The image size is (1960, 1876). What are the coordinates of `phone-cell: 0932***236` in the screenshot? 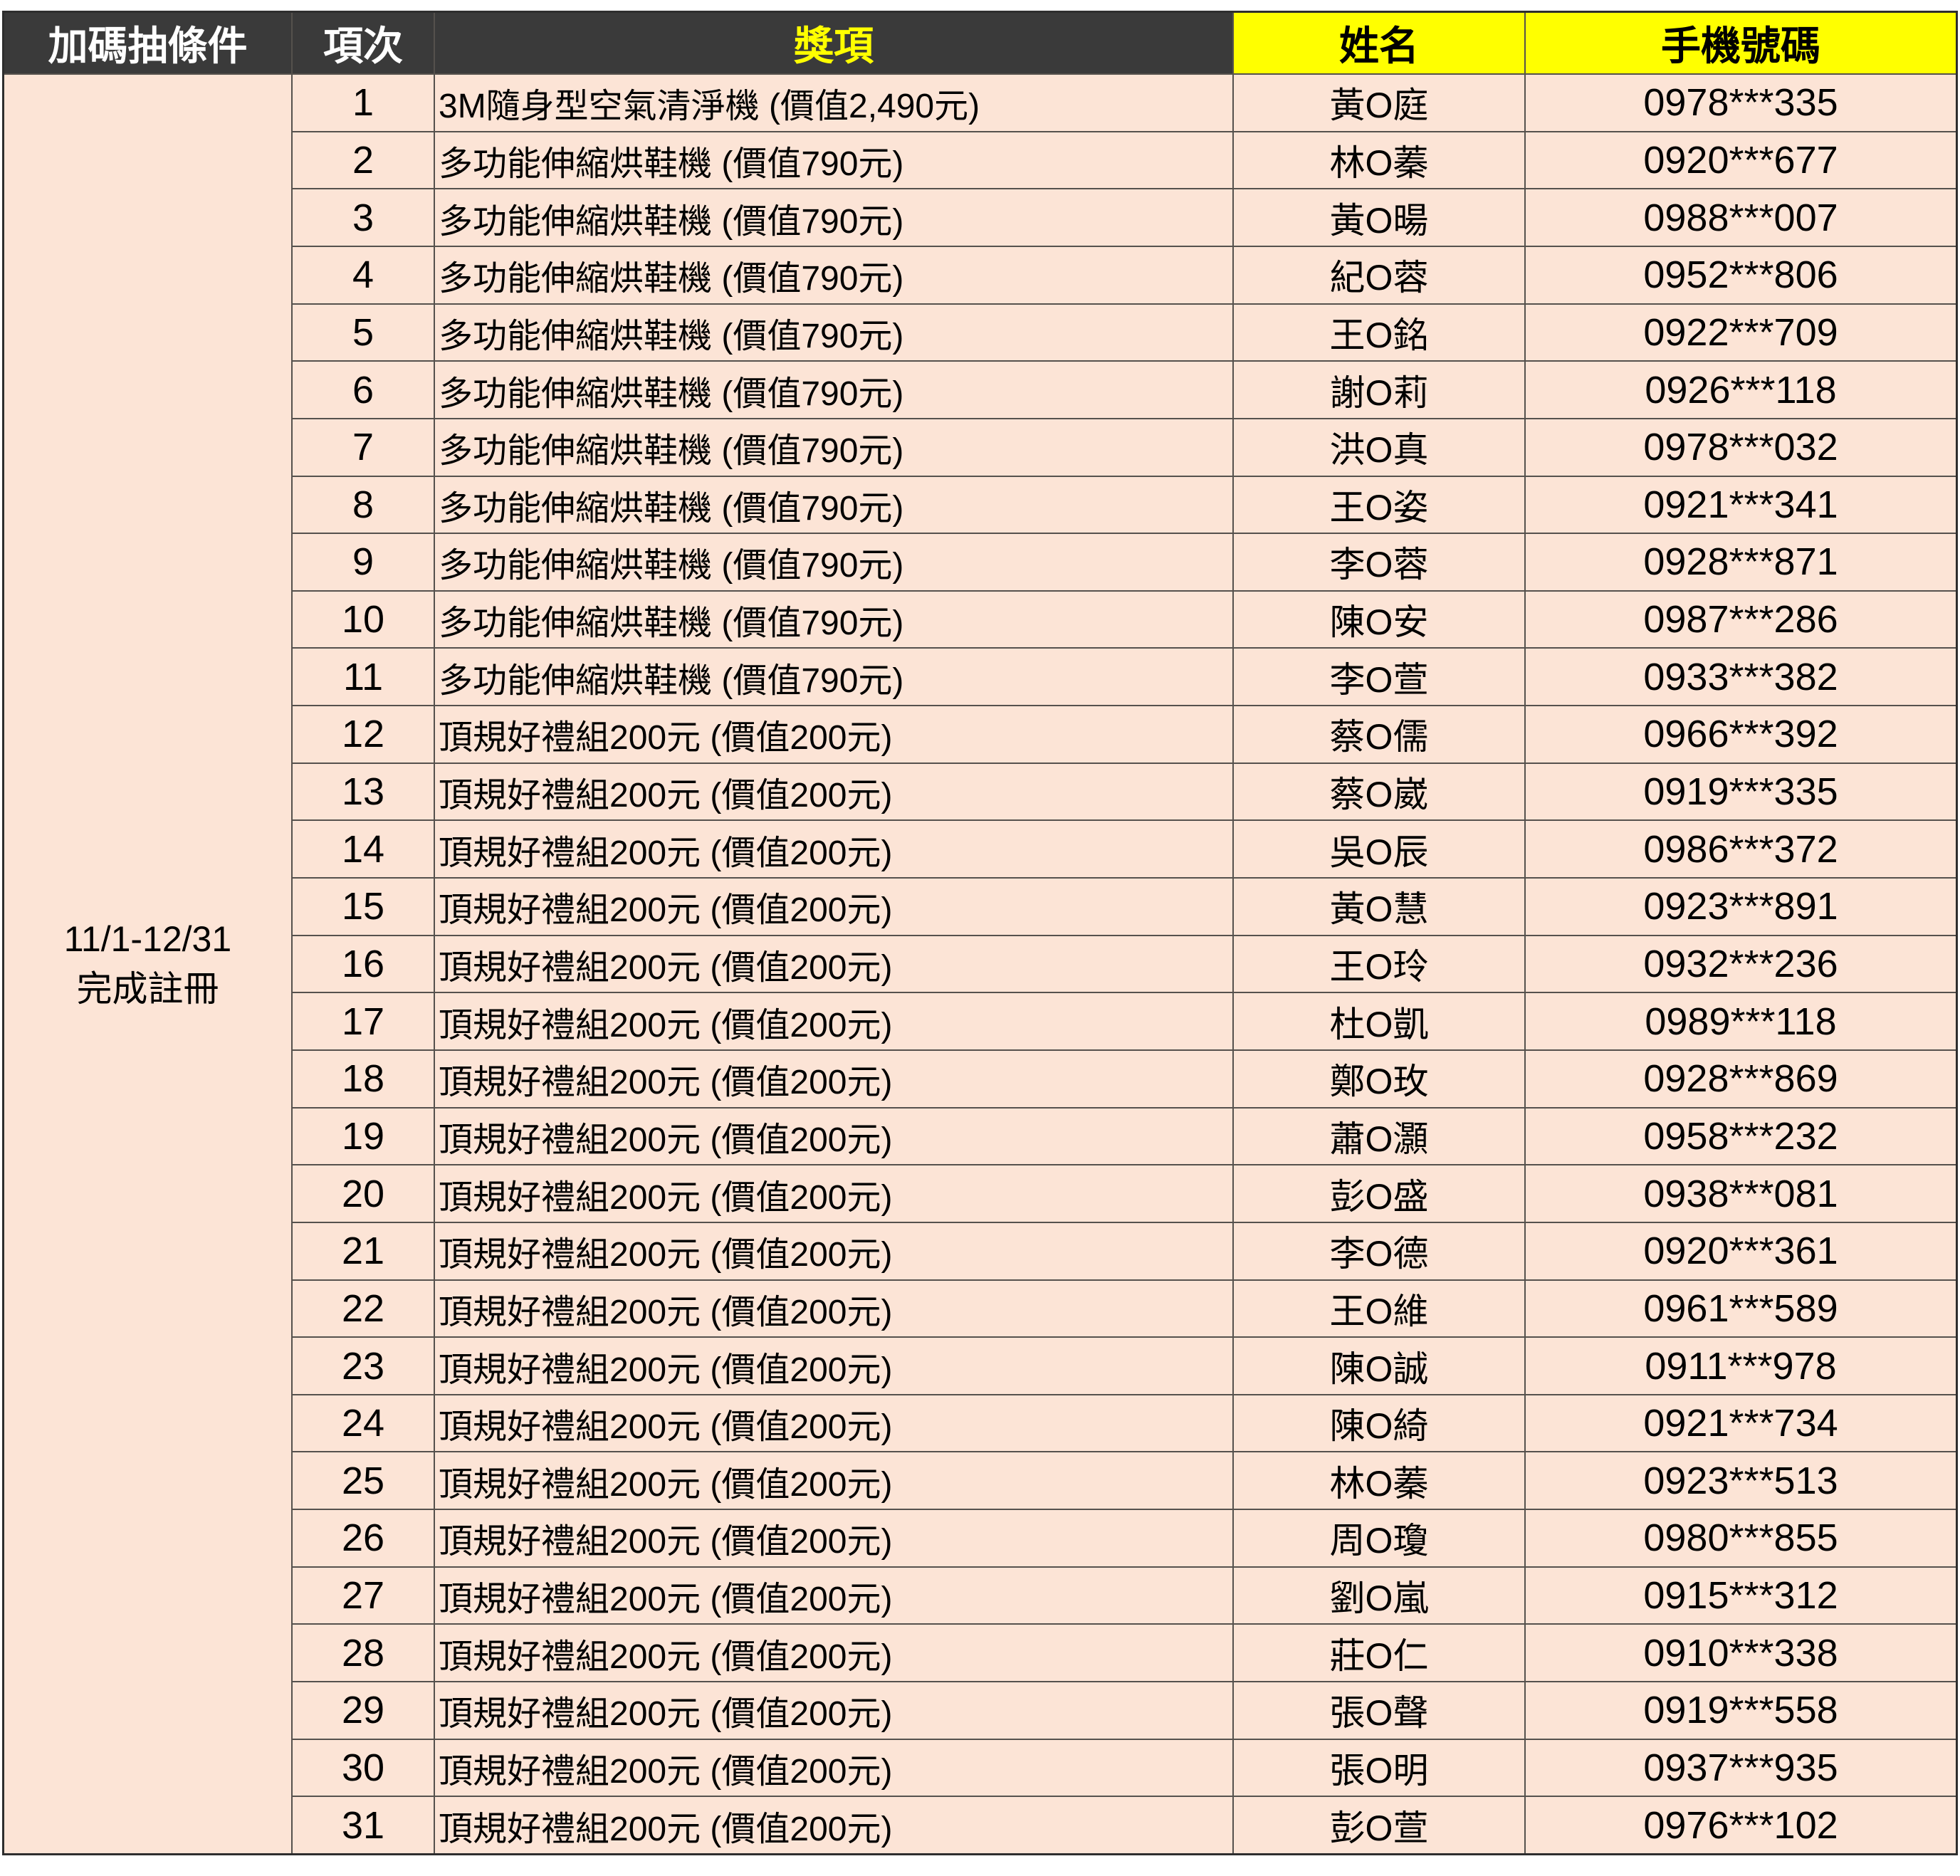 It's located at (1741, 964).